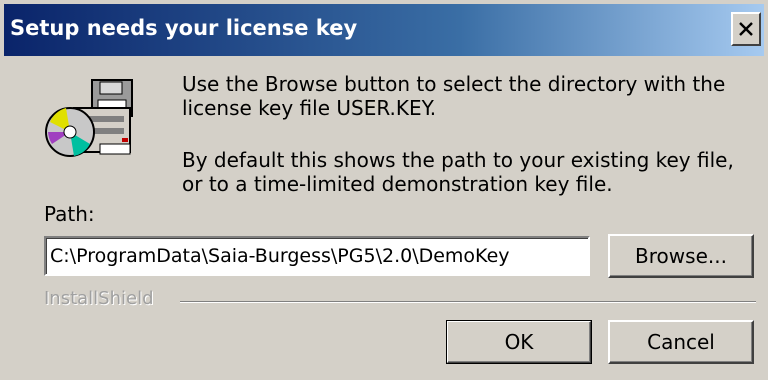  I want to click on separator-line, so click(468, 302).